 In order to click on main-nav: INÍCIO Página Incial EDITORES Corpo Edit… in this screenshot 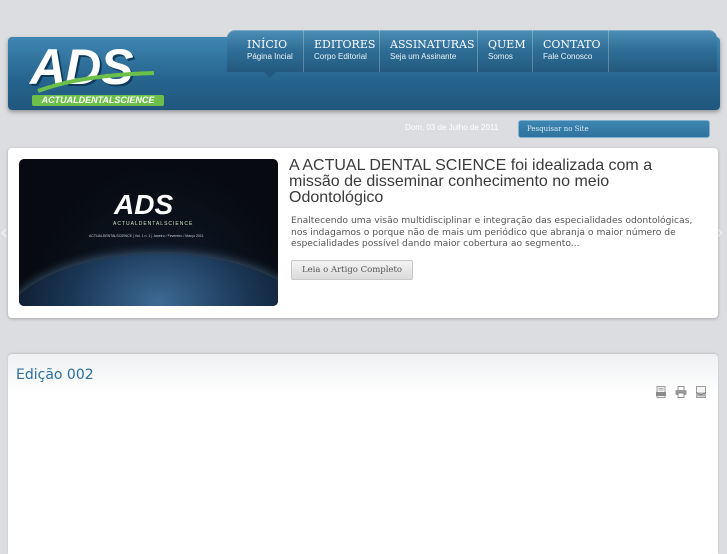, I will do `click(472, 51)`.